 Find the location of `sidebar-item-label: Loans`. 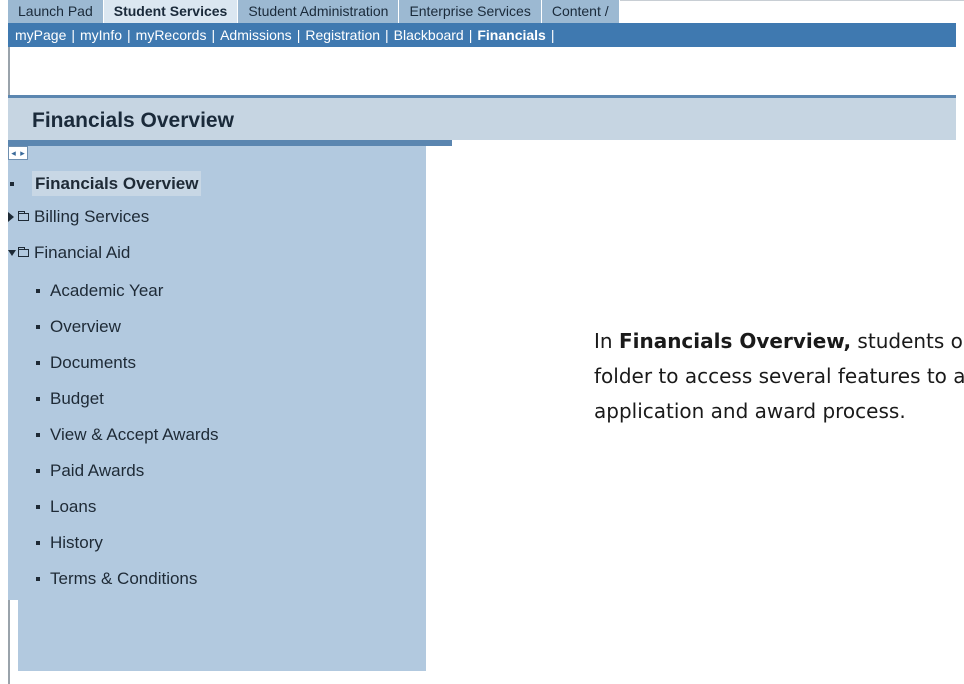

sidebar-item-label: Loans is located at coordinates (73, 506).